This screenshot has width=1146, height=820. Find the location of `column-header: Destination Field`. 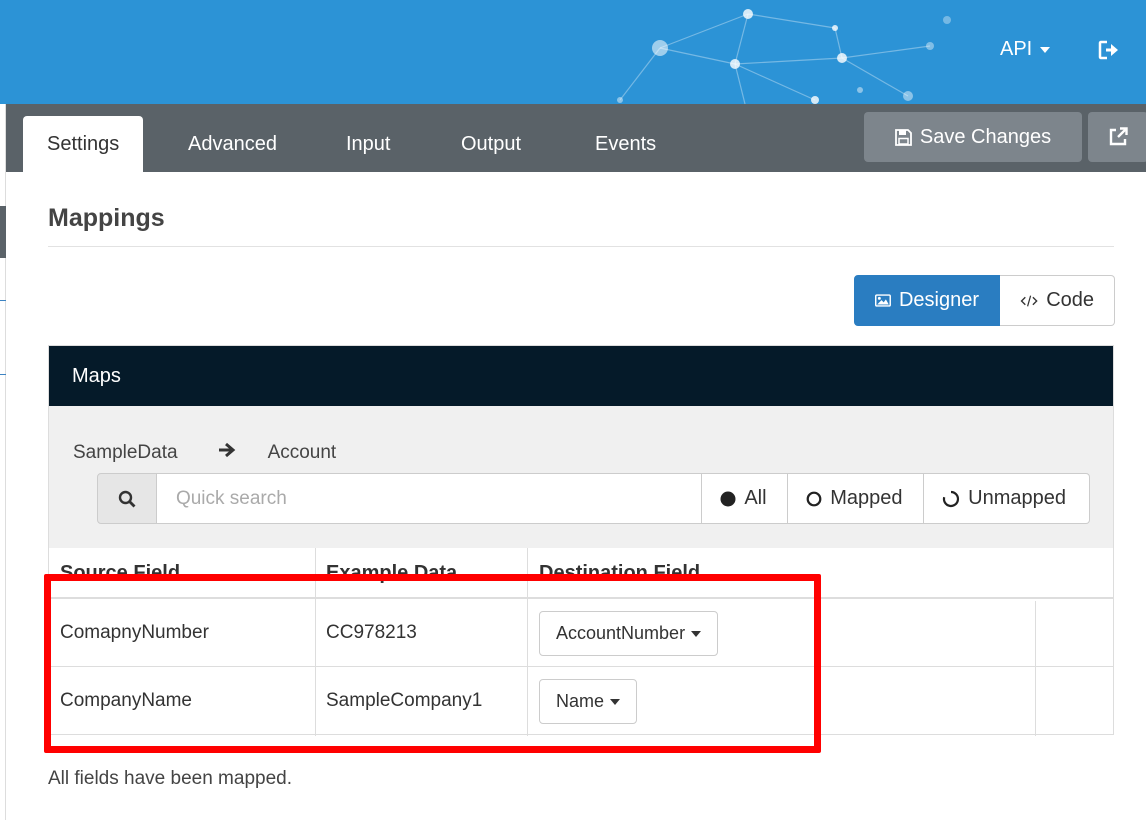

column-header: Destination Field is located at coordinates (620, 573).